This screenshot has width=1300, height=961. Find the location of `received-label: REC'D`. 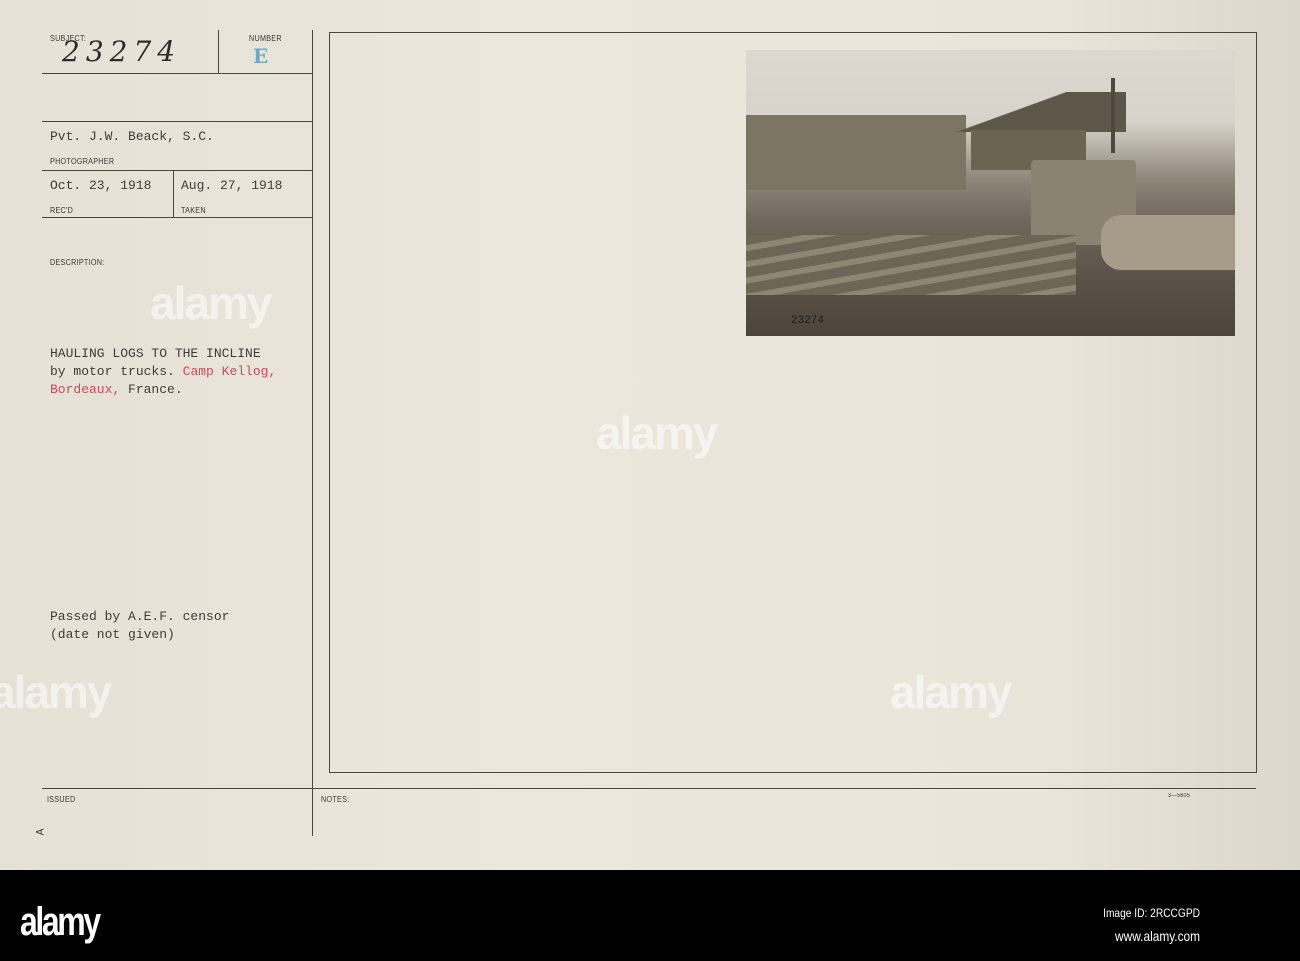

received-label: REC'D is located at coordinates (62, 210).